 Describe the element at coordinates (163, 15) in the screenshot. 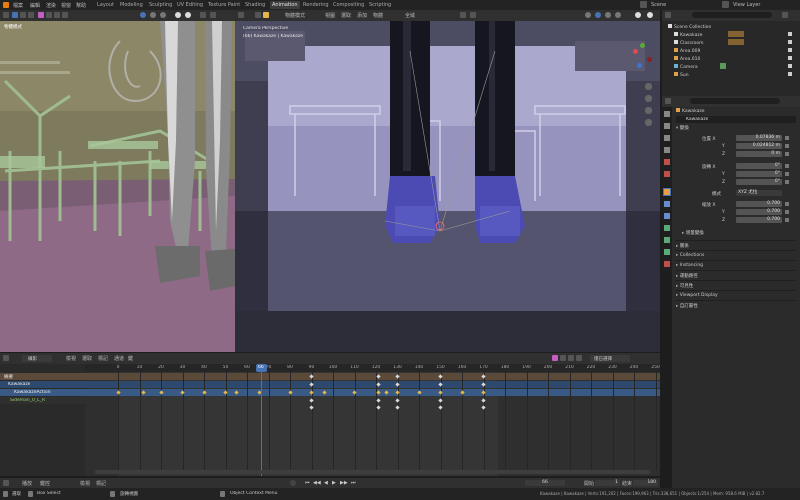

I see `shading-rendered-icon` at that location.